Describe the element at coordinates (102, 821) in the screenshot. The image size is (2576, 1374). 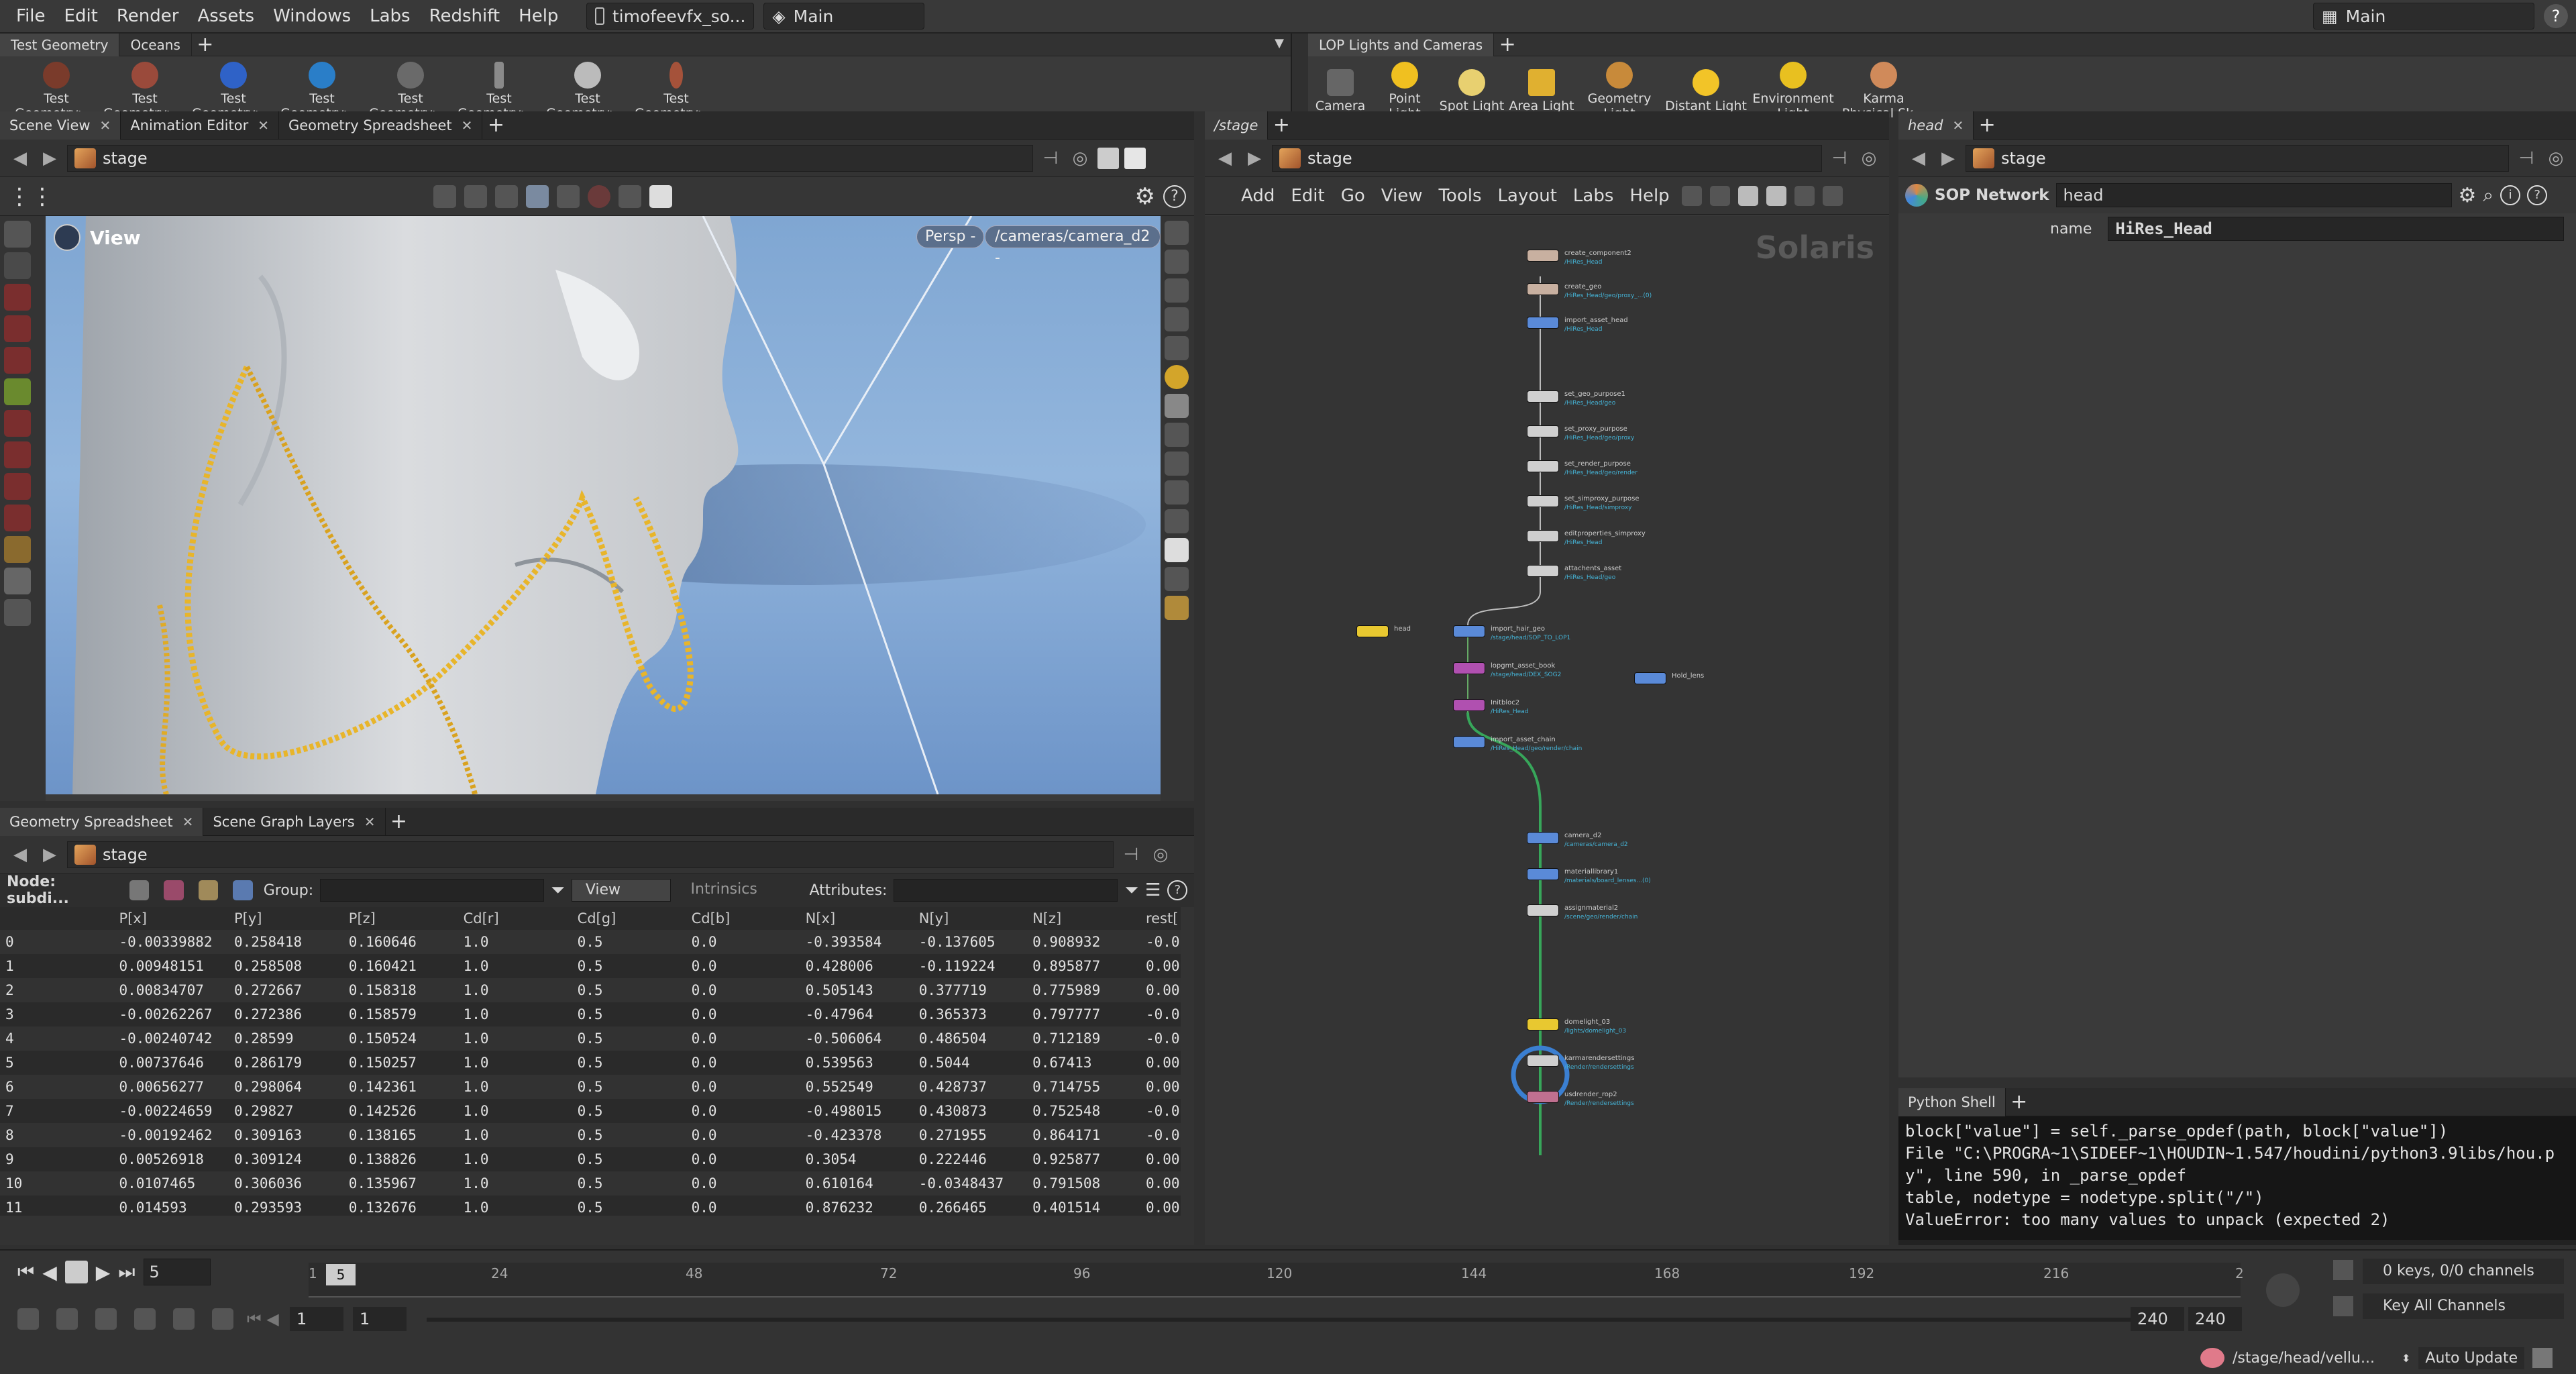
I see `tab-geometry-spreadsheet: Geometry Spreadsheet ✕` at that location.